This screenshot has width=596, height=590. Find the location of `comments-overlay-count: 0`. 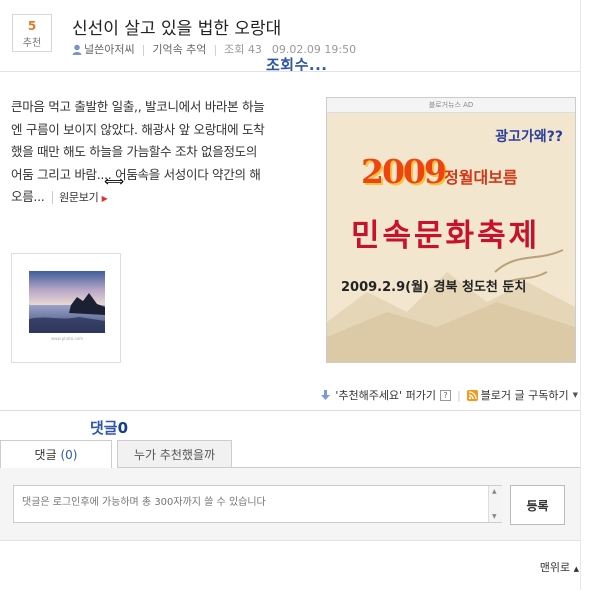

comments-overlay-count: 0 is located at coordinates (123, 428).